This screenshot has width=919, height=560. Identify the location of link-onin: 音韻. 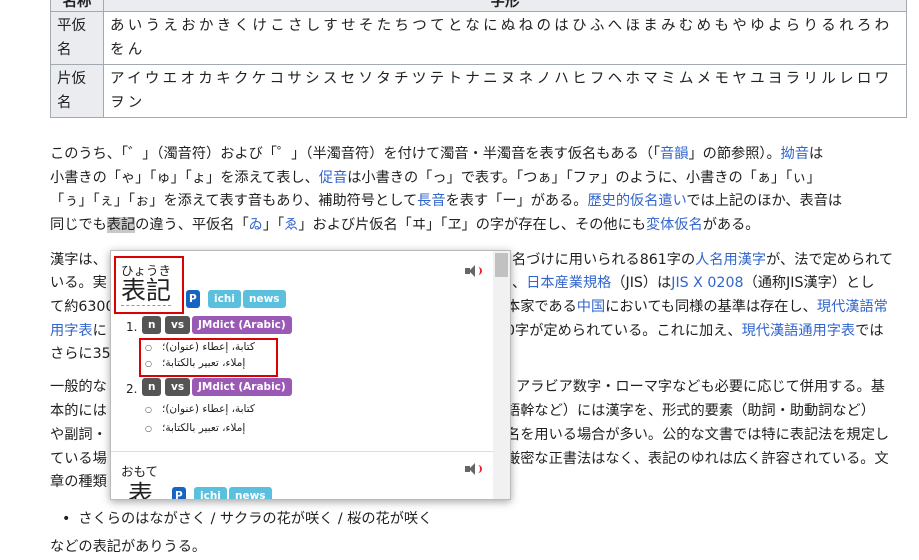
(674, 154).